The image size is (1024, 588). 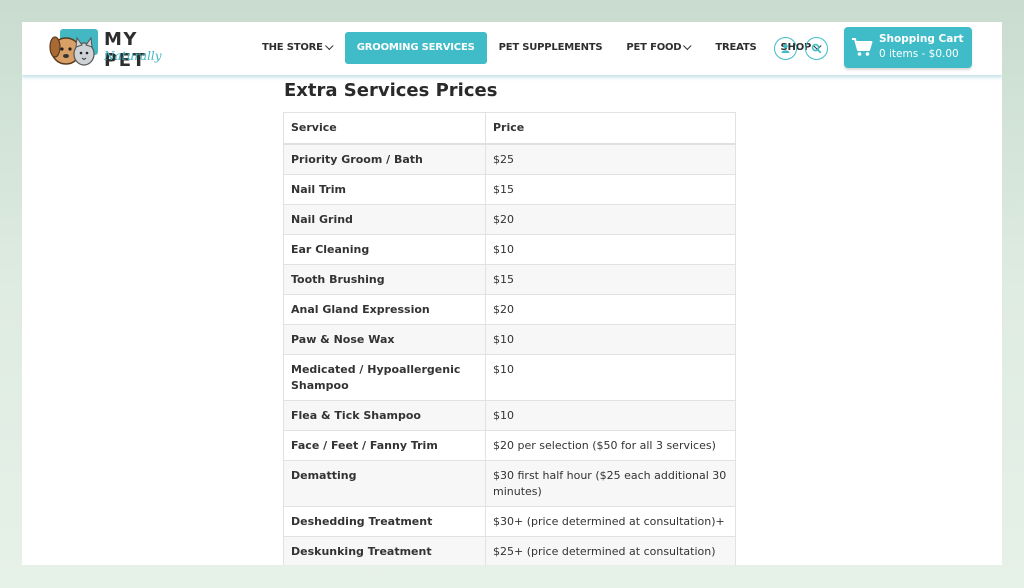 I want to click on table-row: Nail Grind $20, so click(x=509, y=219).